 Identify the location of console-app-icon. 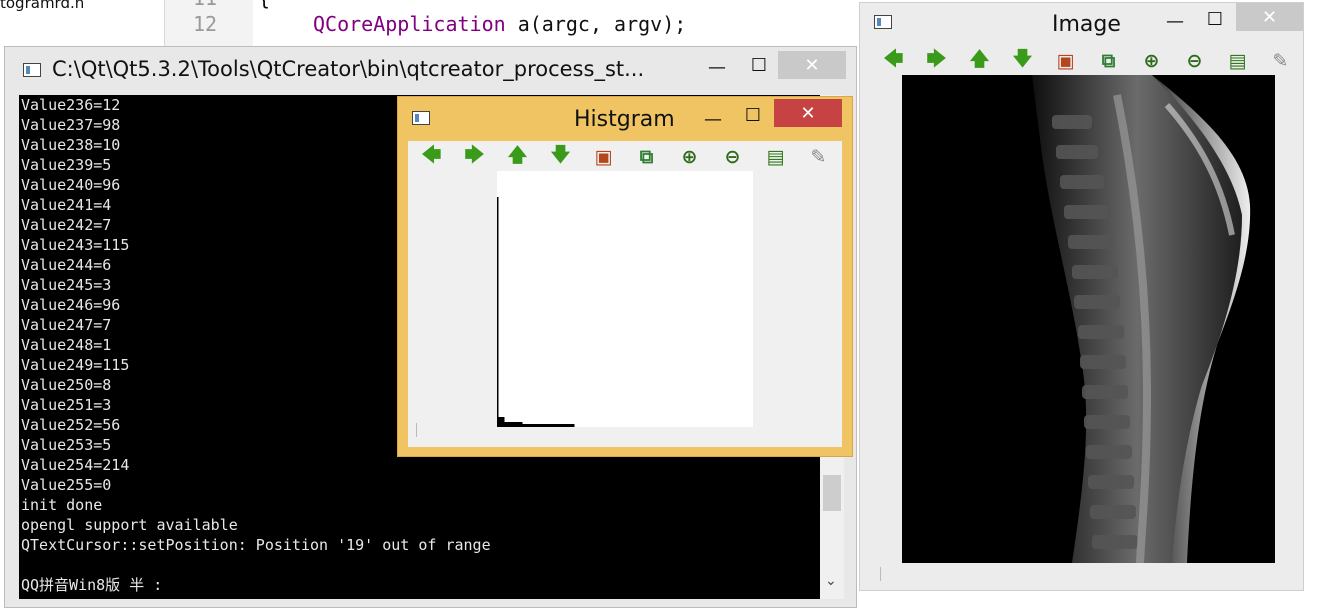
(32, 70).